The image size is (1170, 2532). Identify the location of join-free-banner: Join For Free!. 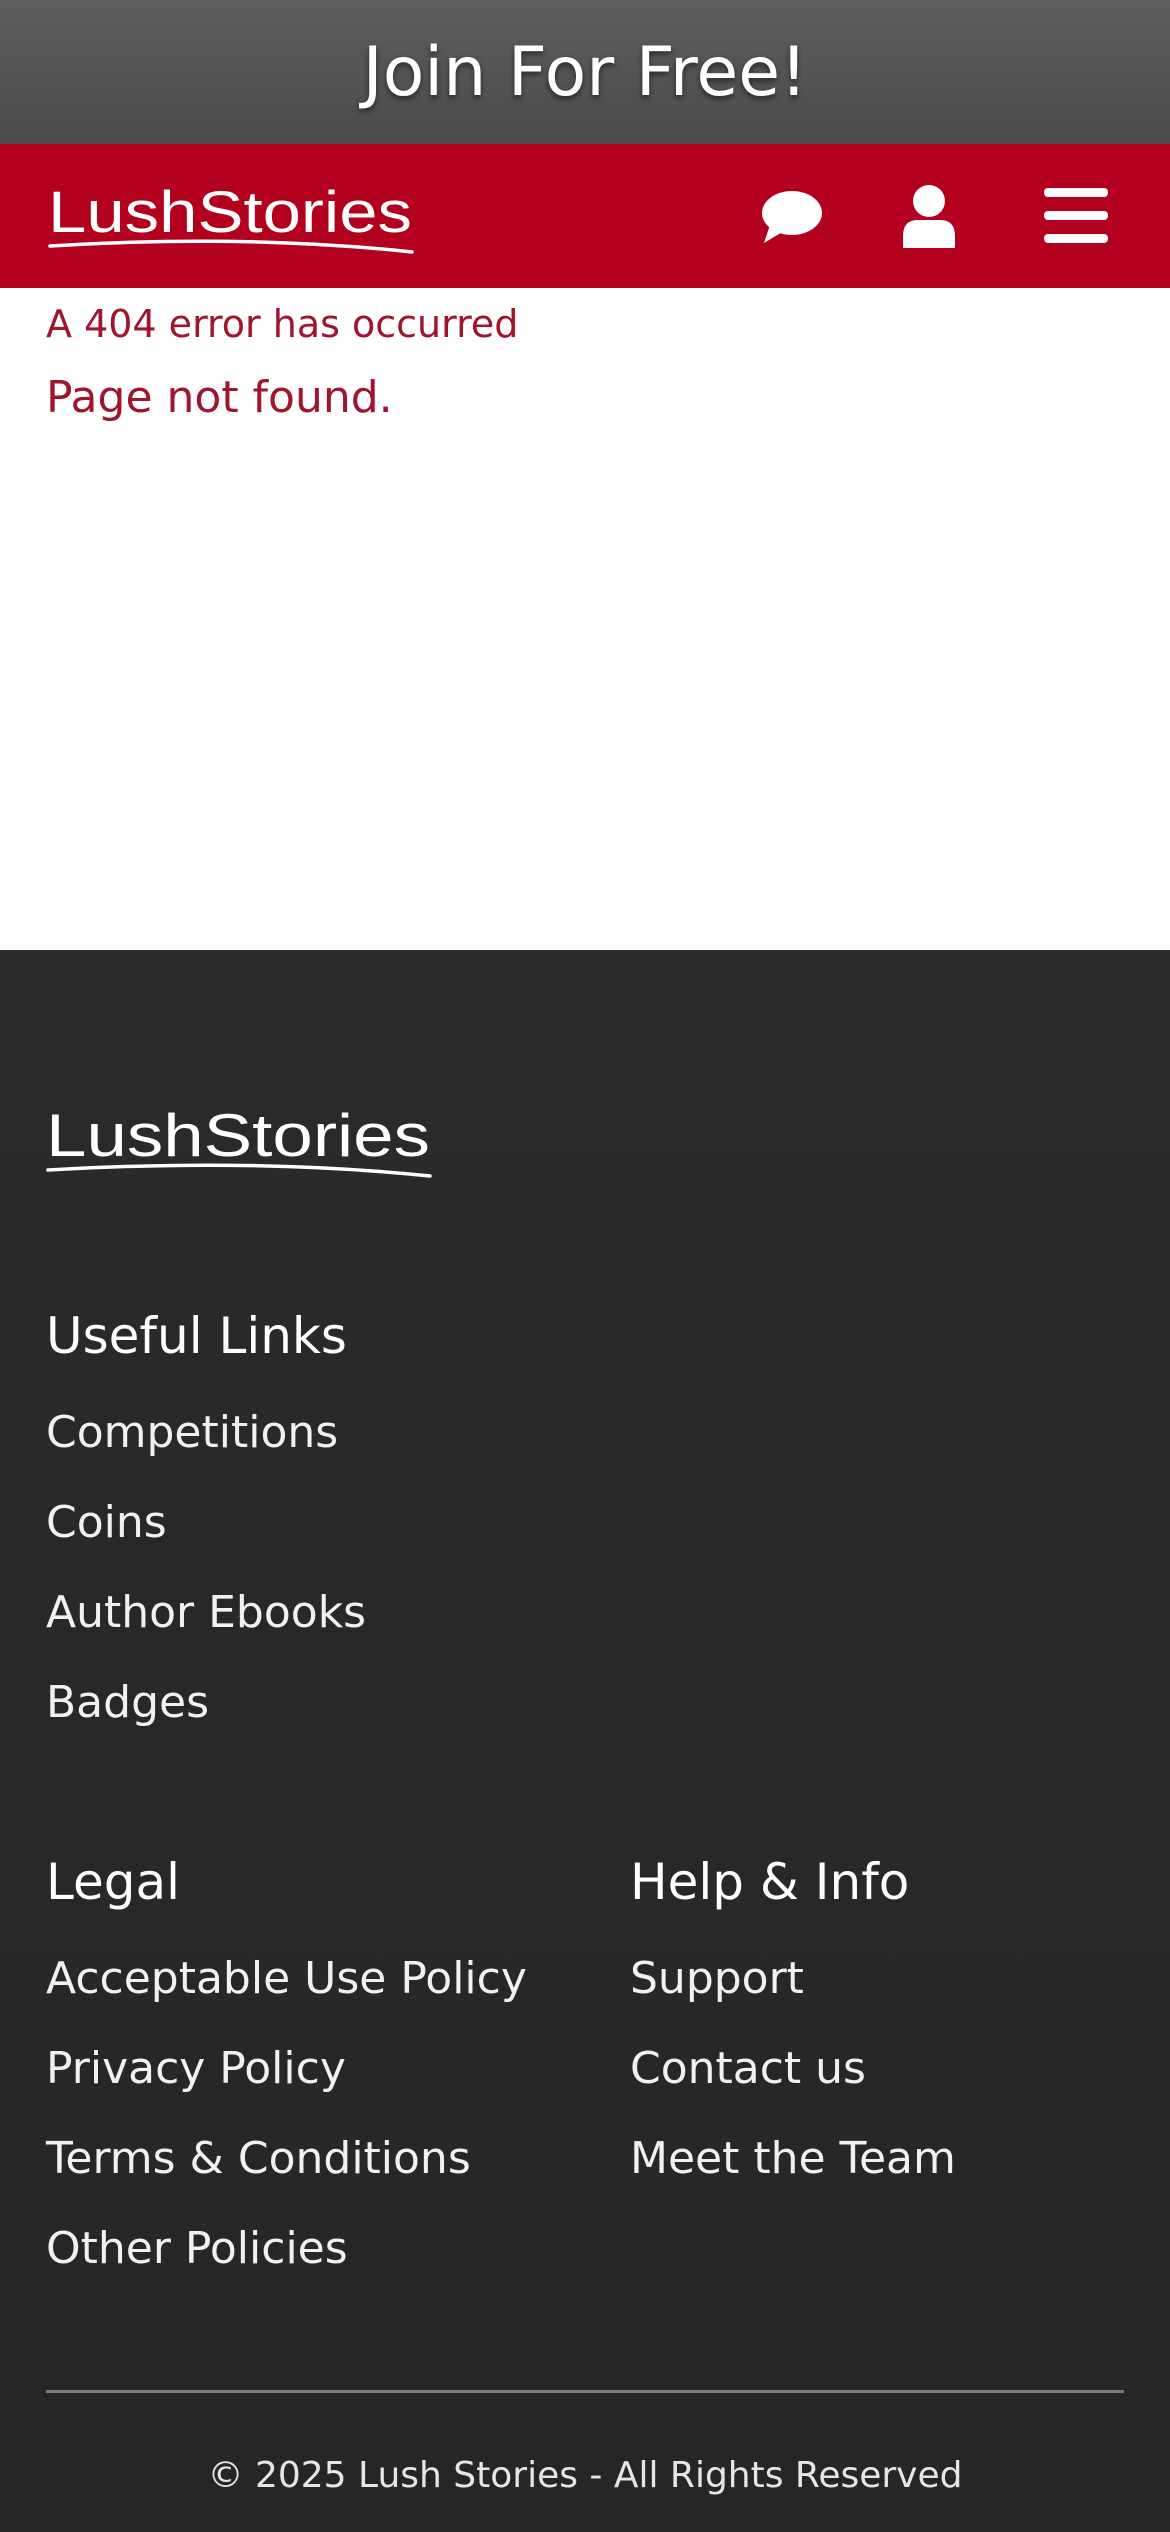
(585, 72).